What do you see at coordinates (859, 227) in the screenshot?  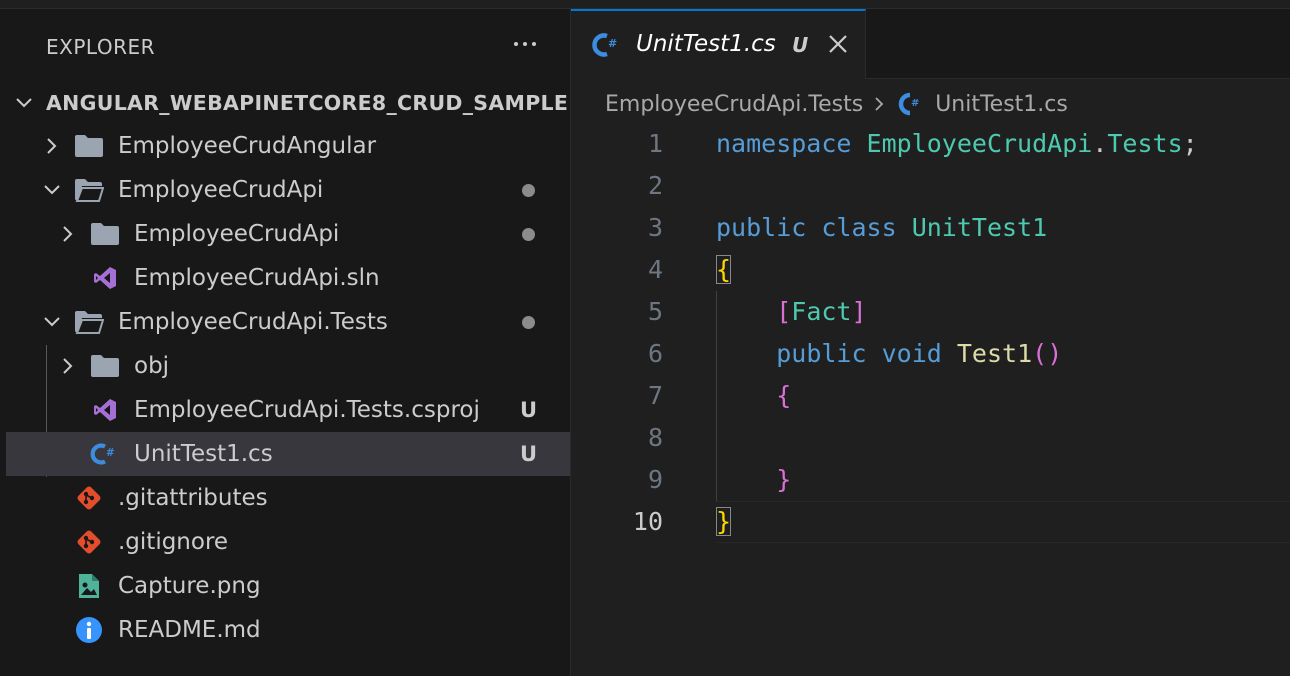 I see `keyword: class` at bounding box center [859, 227].